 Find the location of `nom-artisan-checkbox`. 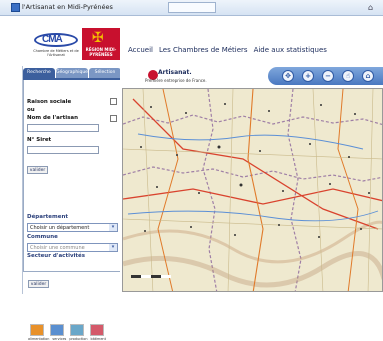

nom-artisan-checkbox is located at coordinates (113, 118).